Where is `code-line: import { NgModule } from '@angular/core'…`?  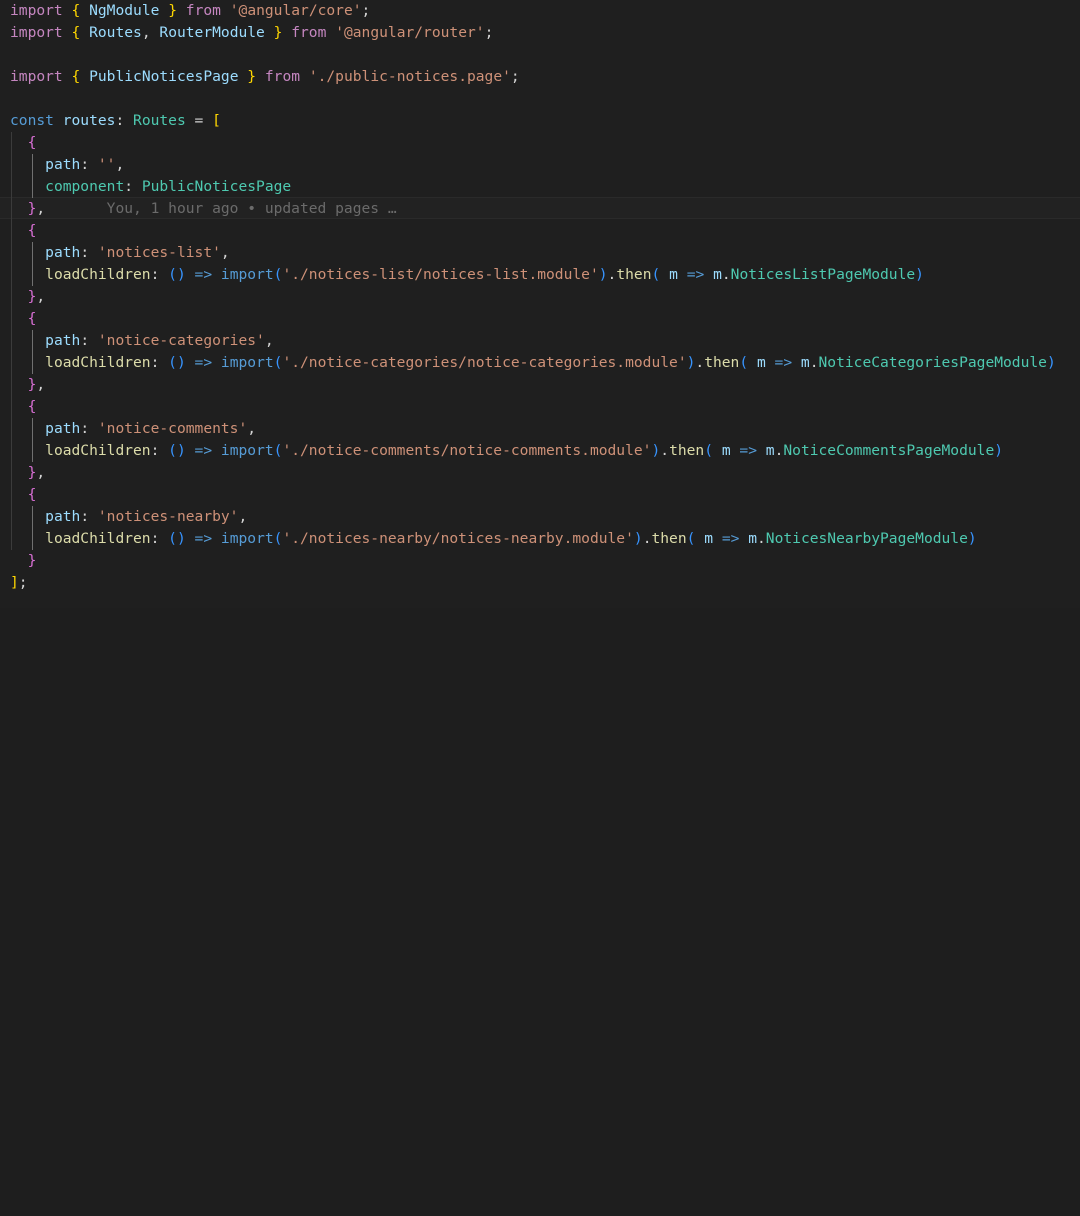
code-line: import { NgModule } from '@angular/core'… is located at coordinates (540, 11).